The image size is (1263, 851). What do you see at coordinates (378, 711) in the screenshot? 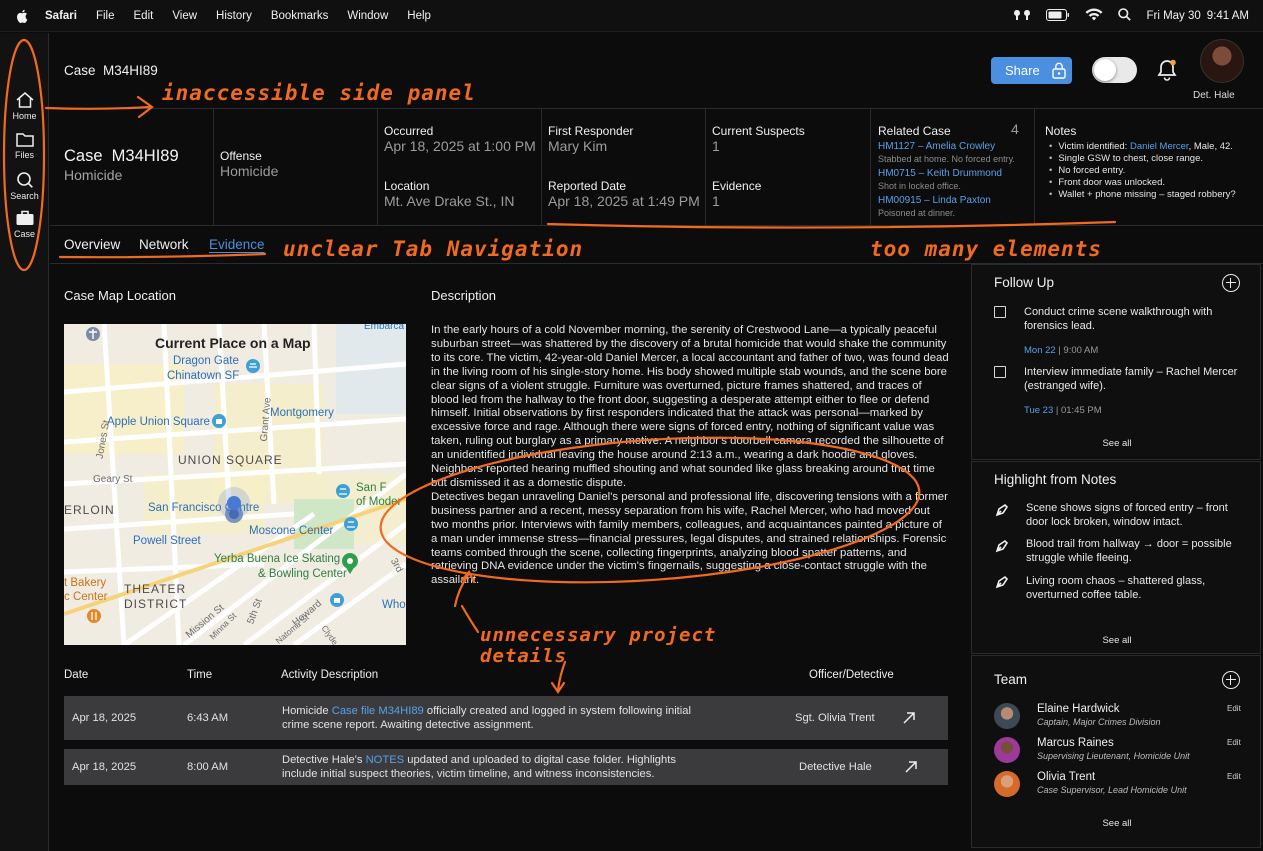
I see `case-file-link: Case file M34HI89` at bounding box center [378, 711].